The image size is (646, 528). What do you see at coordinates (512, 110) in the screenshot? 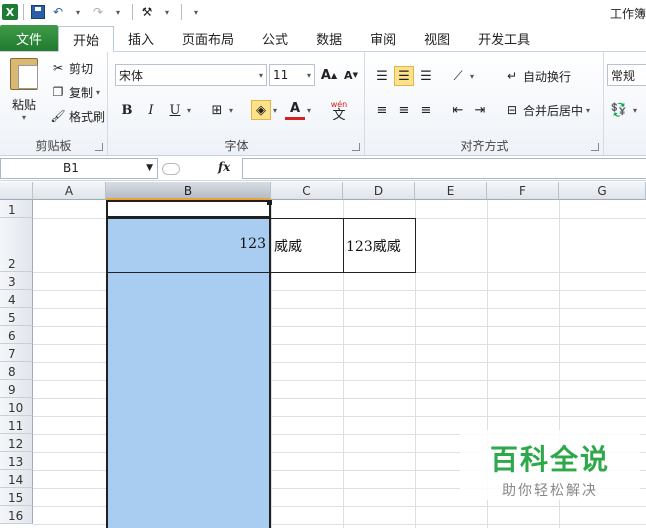
I see `merge-icon: ⊟` at bounding box center [512, 110].